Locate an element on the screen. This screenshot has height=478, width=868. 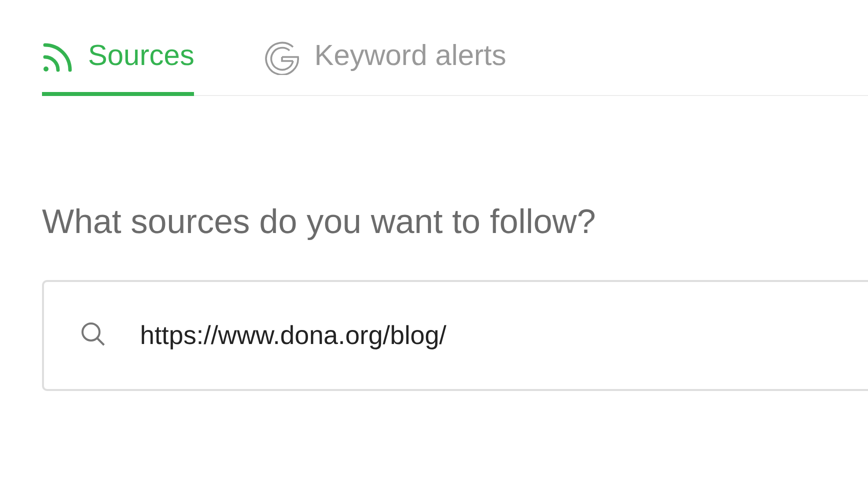
google-g-icon is located at coordinates (282, 57).